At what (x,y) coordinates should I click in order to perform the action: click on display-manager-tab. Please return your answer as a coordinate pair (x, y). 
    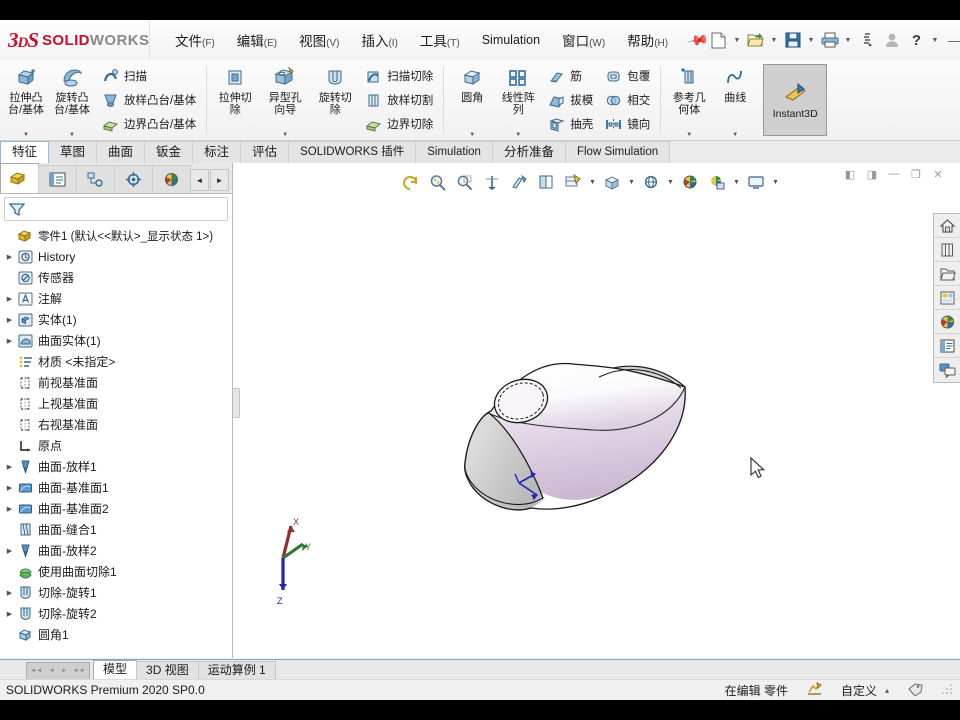
    Looking at the image, I should click on (171, 179).